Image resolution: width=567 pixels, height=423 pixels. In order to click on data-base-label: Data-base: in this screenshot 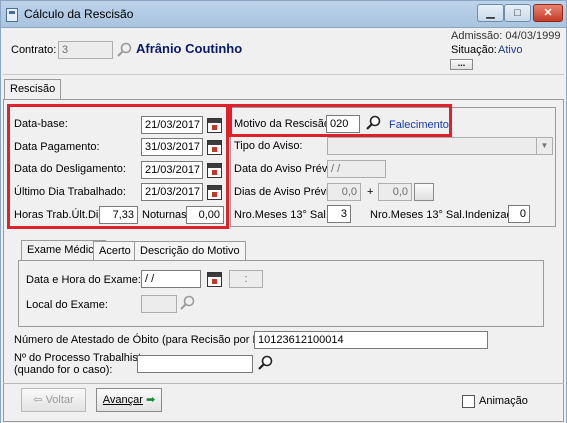, I will do `click(41, 124)`.